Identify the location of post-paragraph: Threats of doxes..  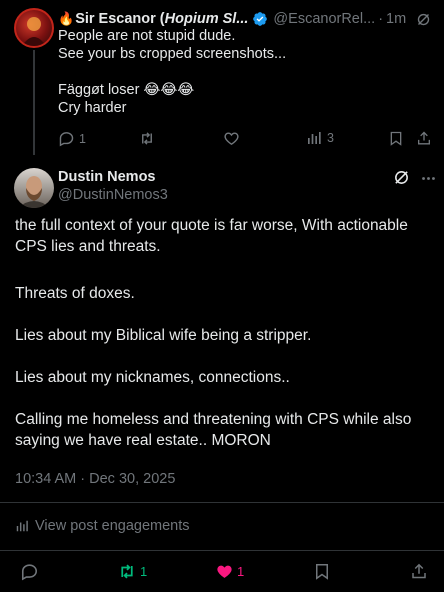
(75, 293).